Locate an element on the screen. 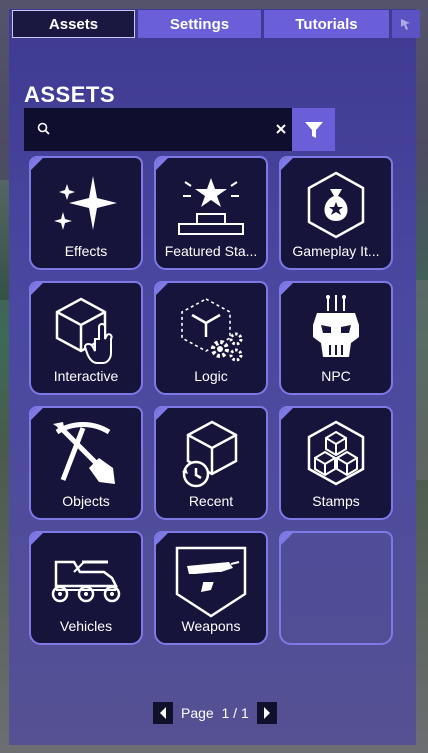 This screenshot has height=753, width=428. empty-tile is located at coordinates (336, 588).